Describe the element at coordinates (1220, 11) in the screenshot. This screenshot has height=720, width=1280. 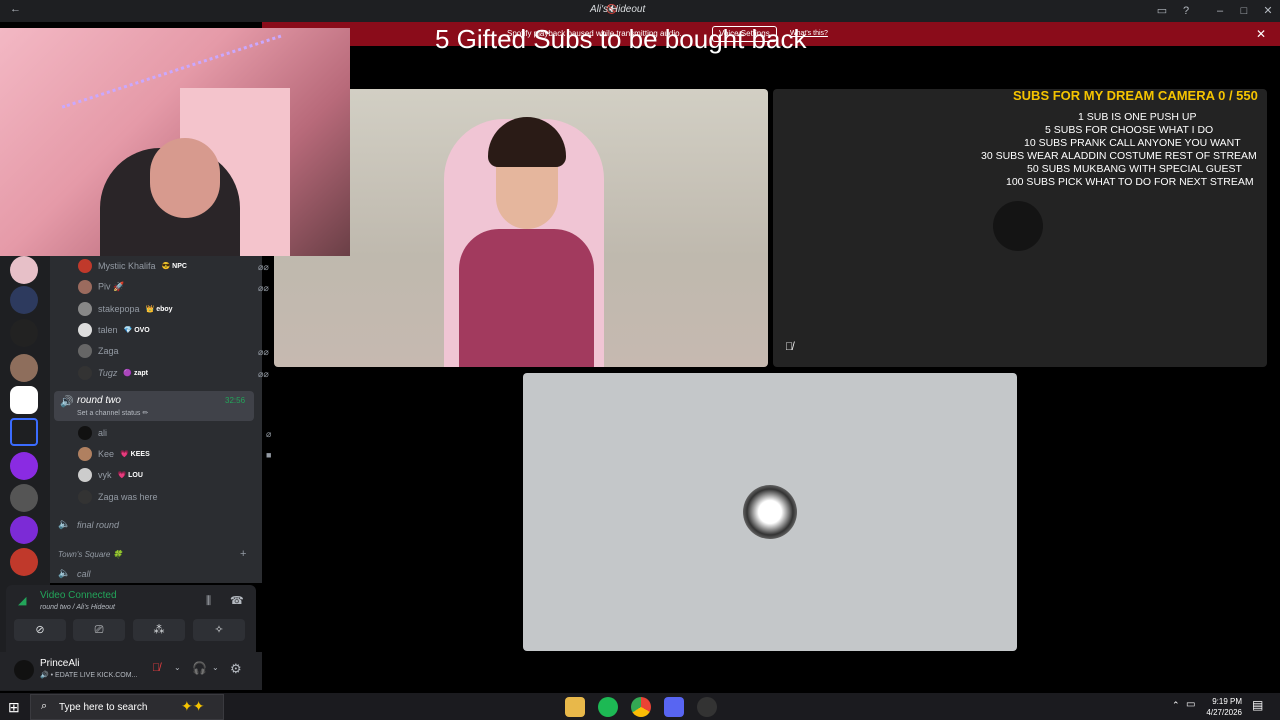
I see `minimize-icon: –` at that location.